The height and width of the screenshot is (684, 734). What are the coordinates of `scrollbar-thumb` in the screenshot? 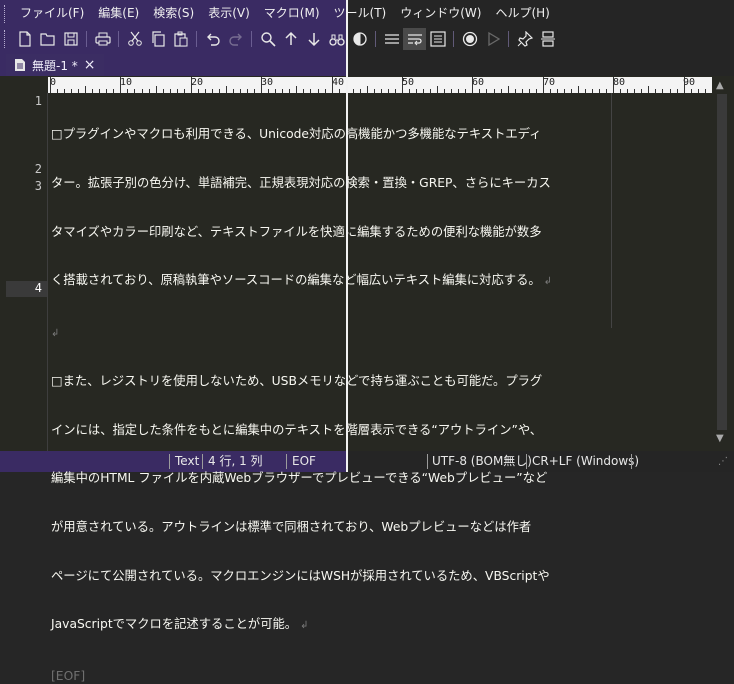 It's located at (722, 262).